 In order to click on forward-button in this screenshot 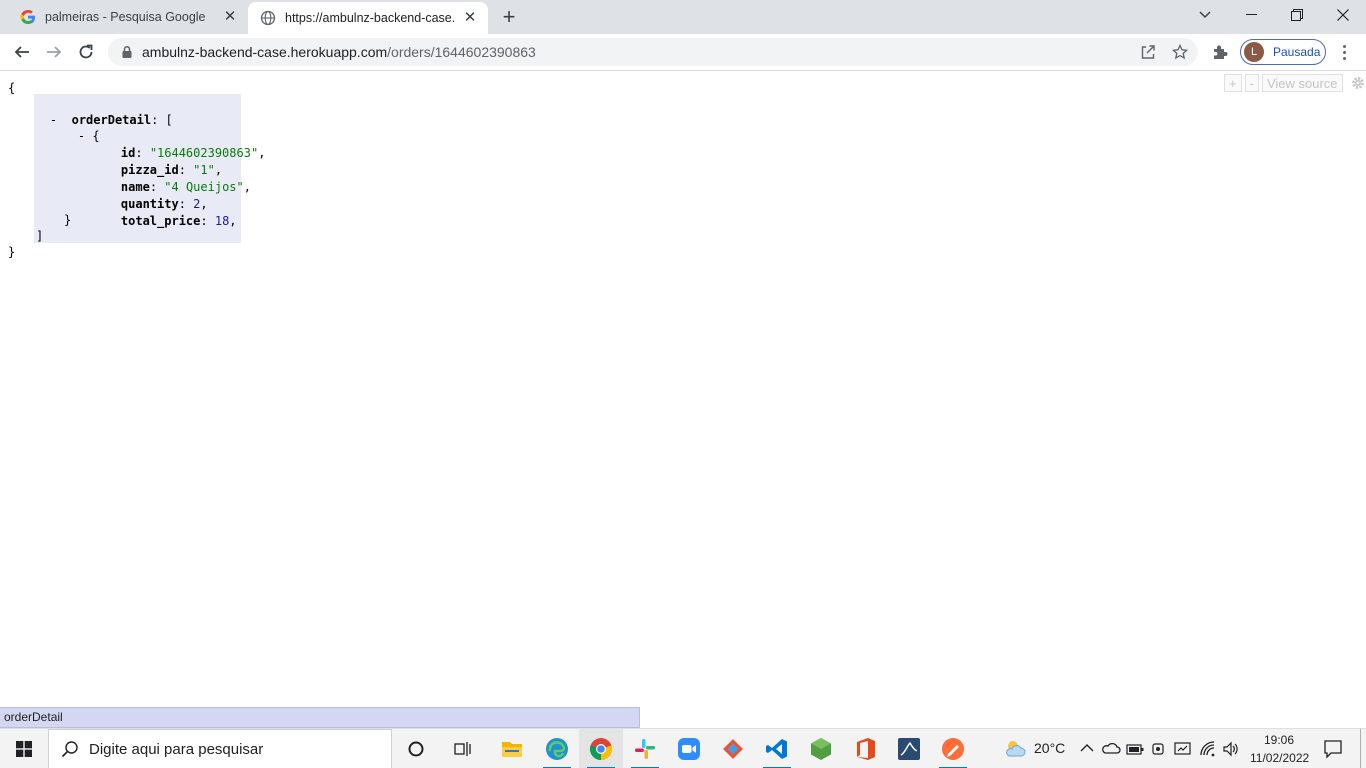, I will do `click(54, 52)`.